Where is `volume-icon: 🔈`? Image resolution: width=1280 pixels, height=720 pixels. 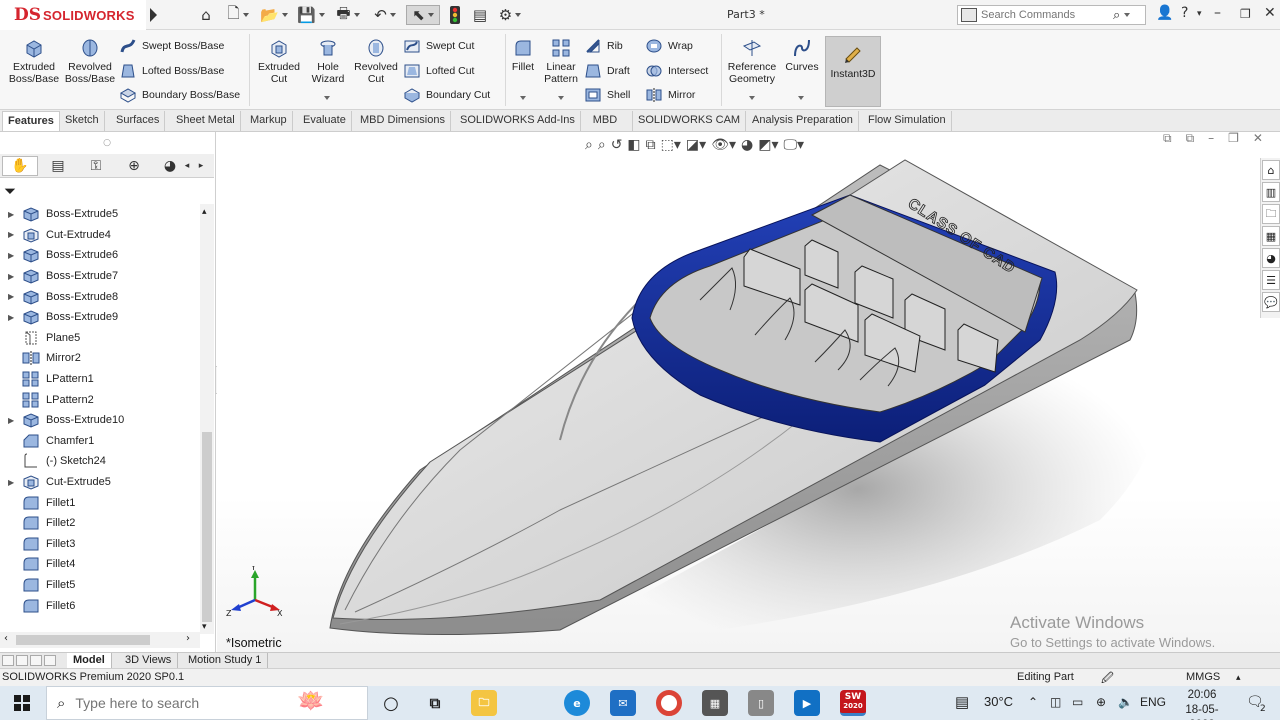
volume-icon: 🔈 is located at coordinates (1125, 702).